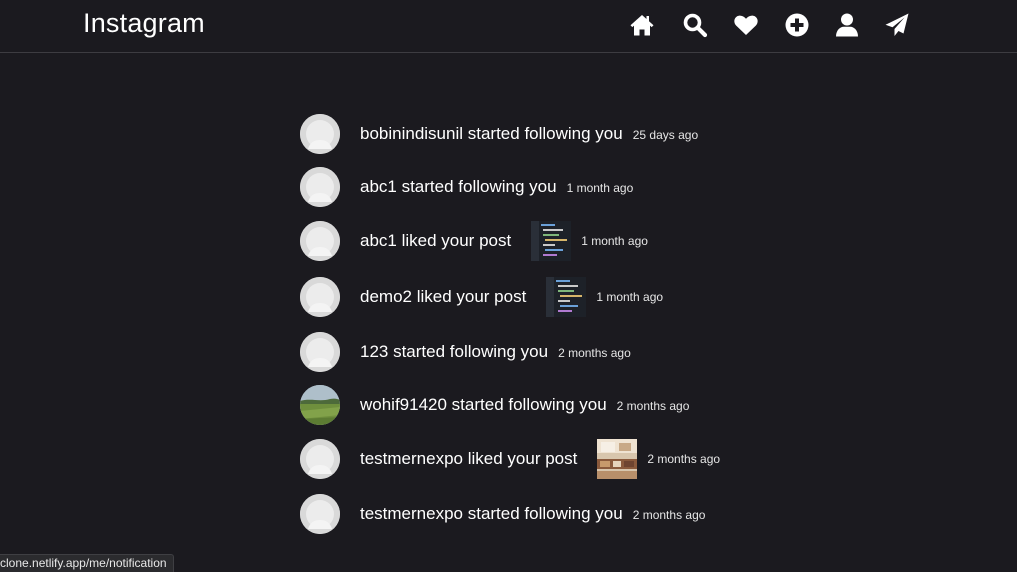  Describe the element at coordinates (483, 405) in the screenshot. I see `notification-message: wohif91420 started following you` at that location.